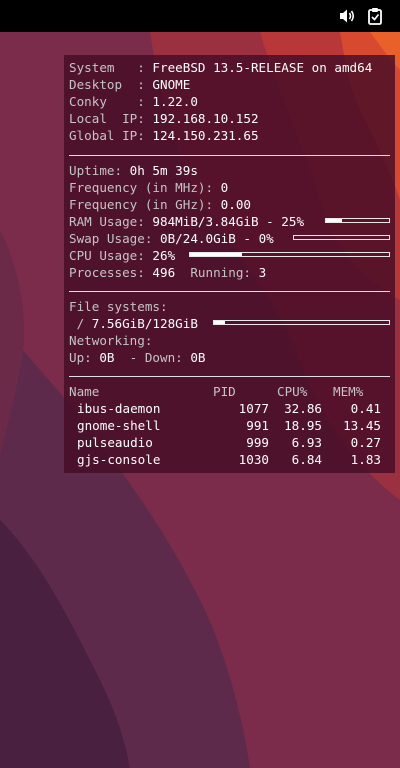  What do you see at coordinates (164, 255) in the screenshot?
I see `cpu-value: 26%` at bounding box center [164, 255].